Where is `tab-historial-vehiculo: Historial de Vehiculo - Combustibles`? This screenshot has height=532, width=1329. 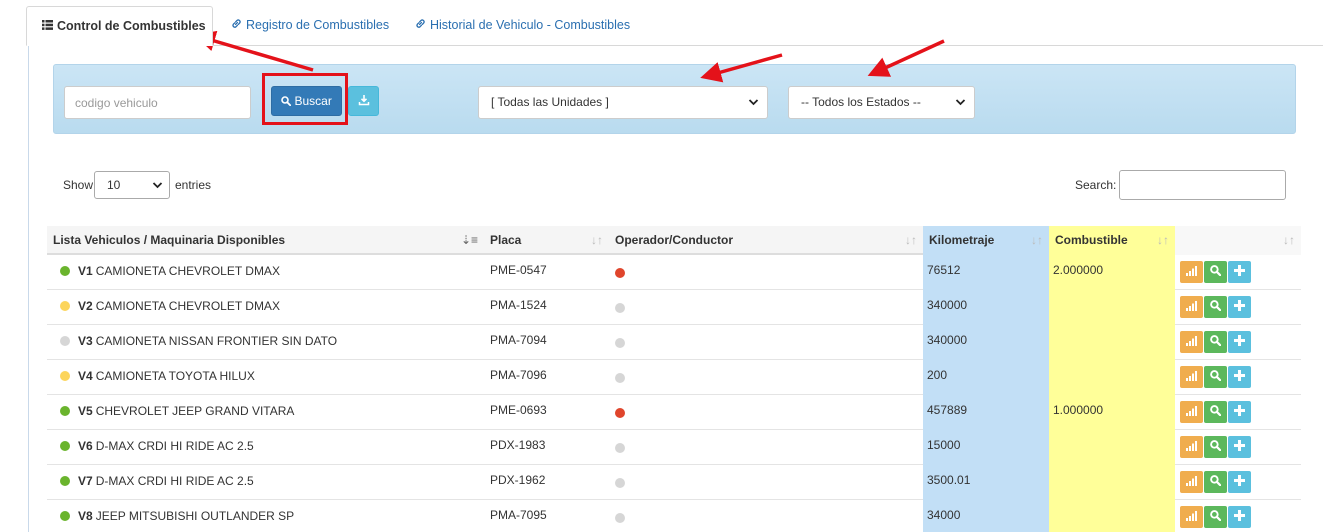
tab-historial-vehiculo: Historial de Vehiculo - Combustibles is located at coordinates (522, 25).